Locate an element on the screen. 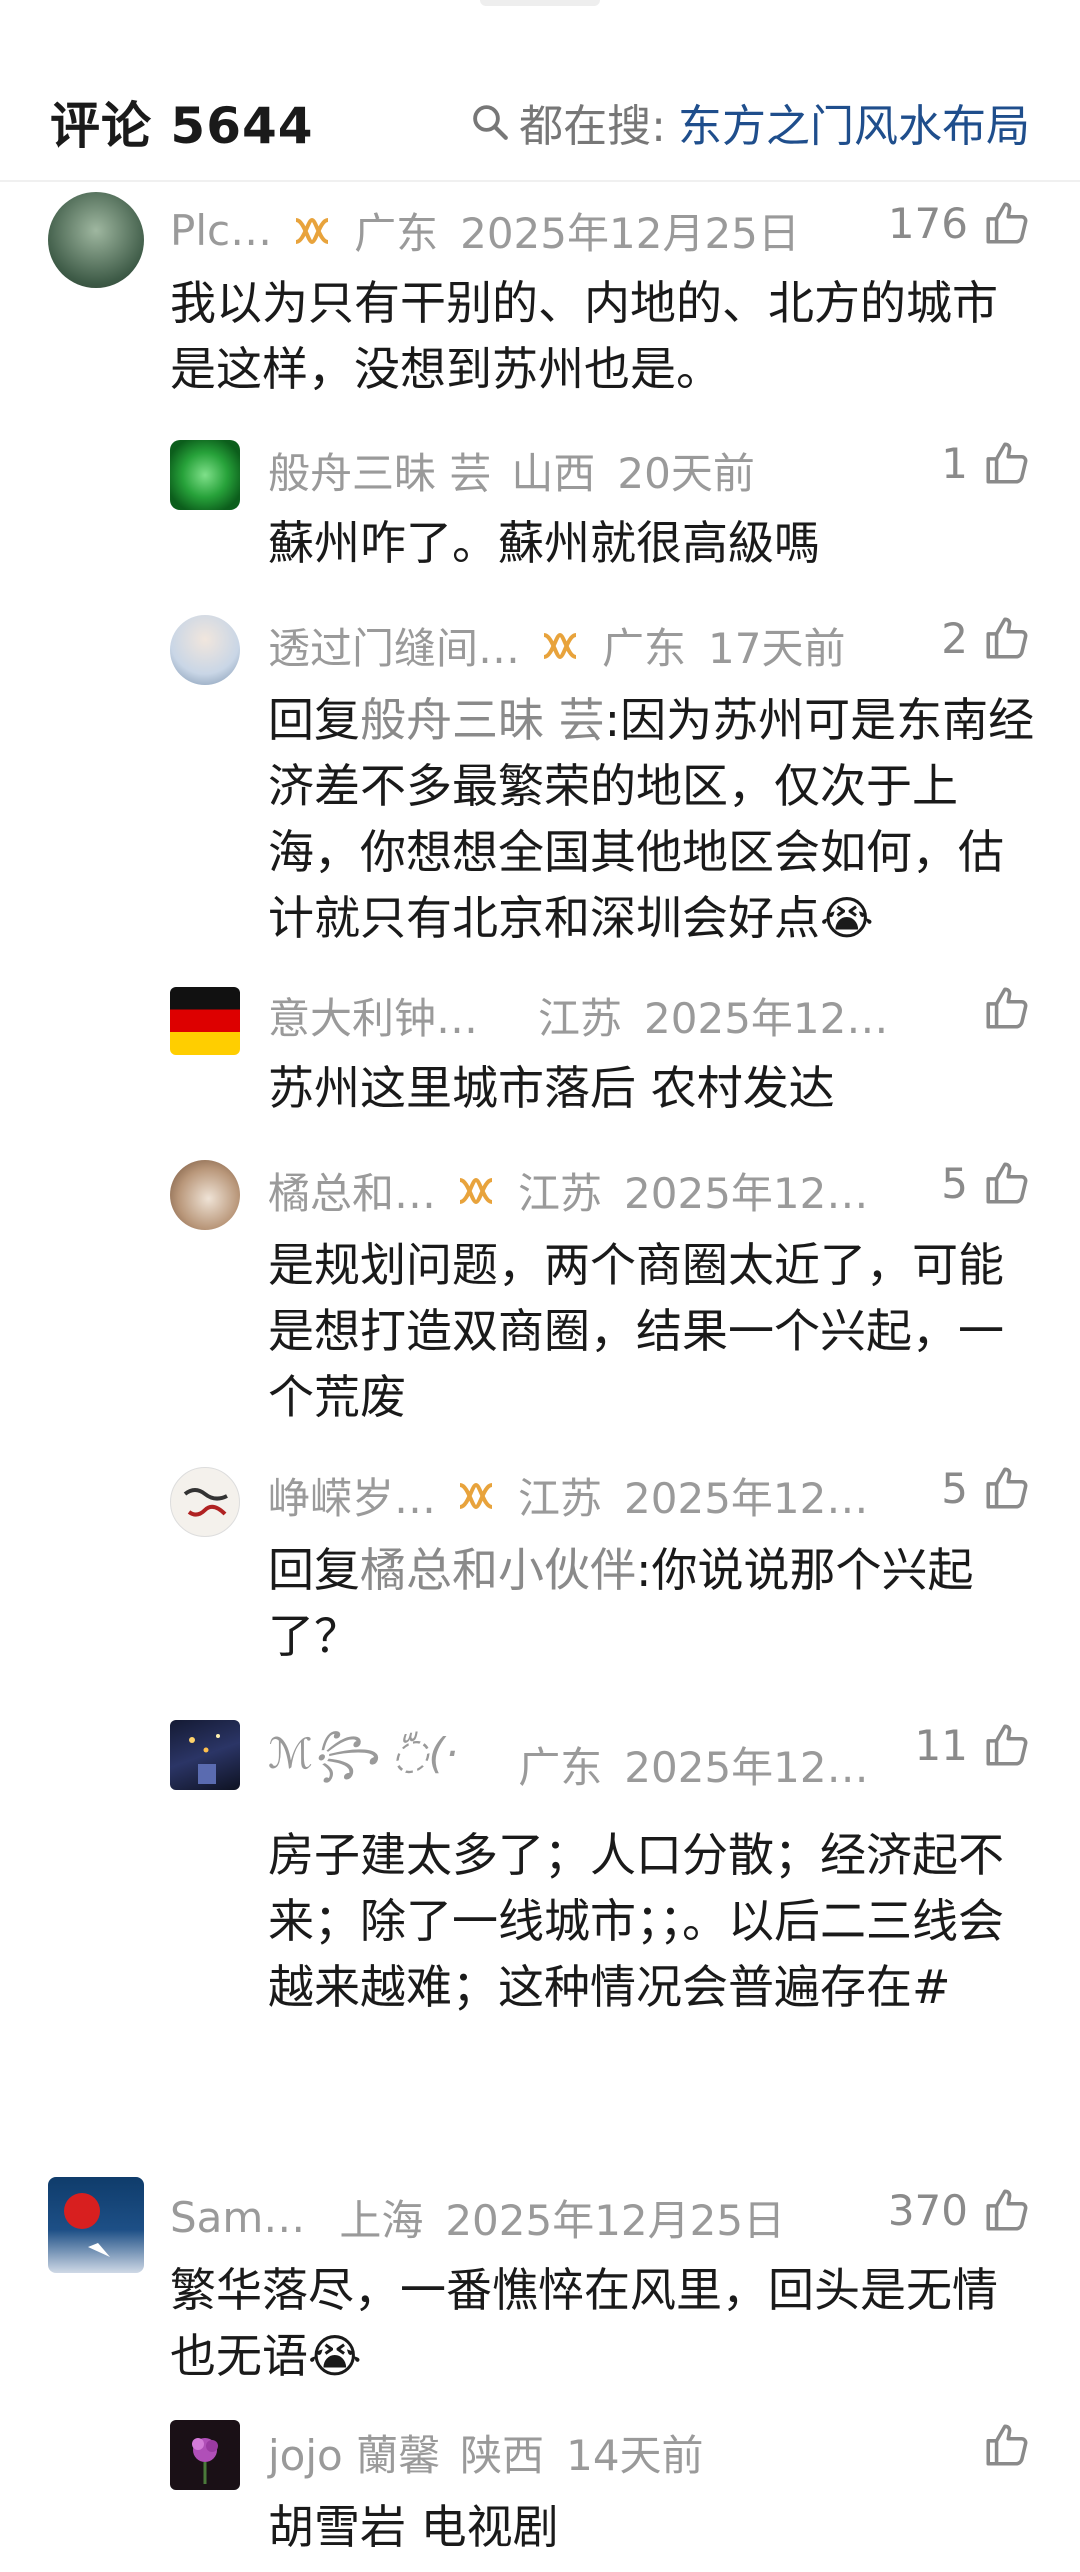  reply-mention-link: 橘总和小伙伴 is located at coordinates (498, 1570).